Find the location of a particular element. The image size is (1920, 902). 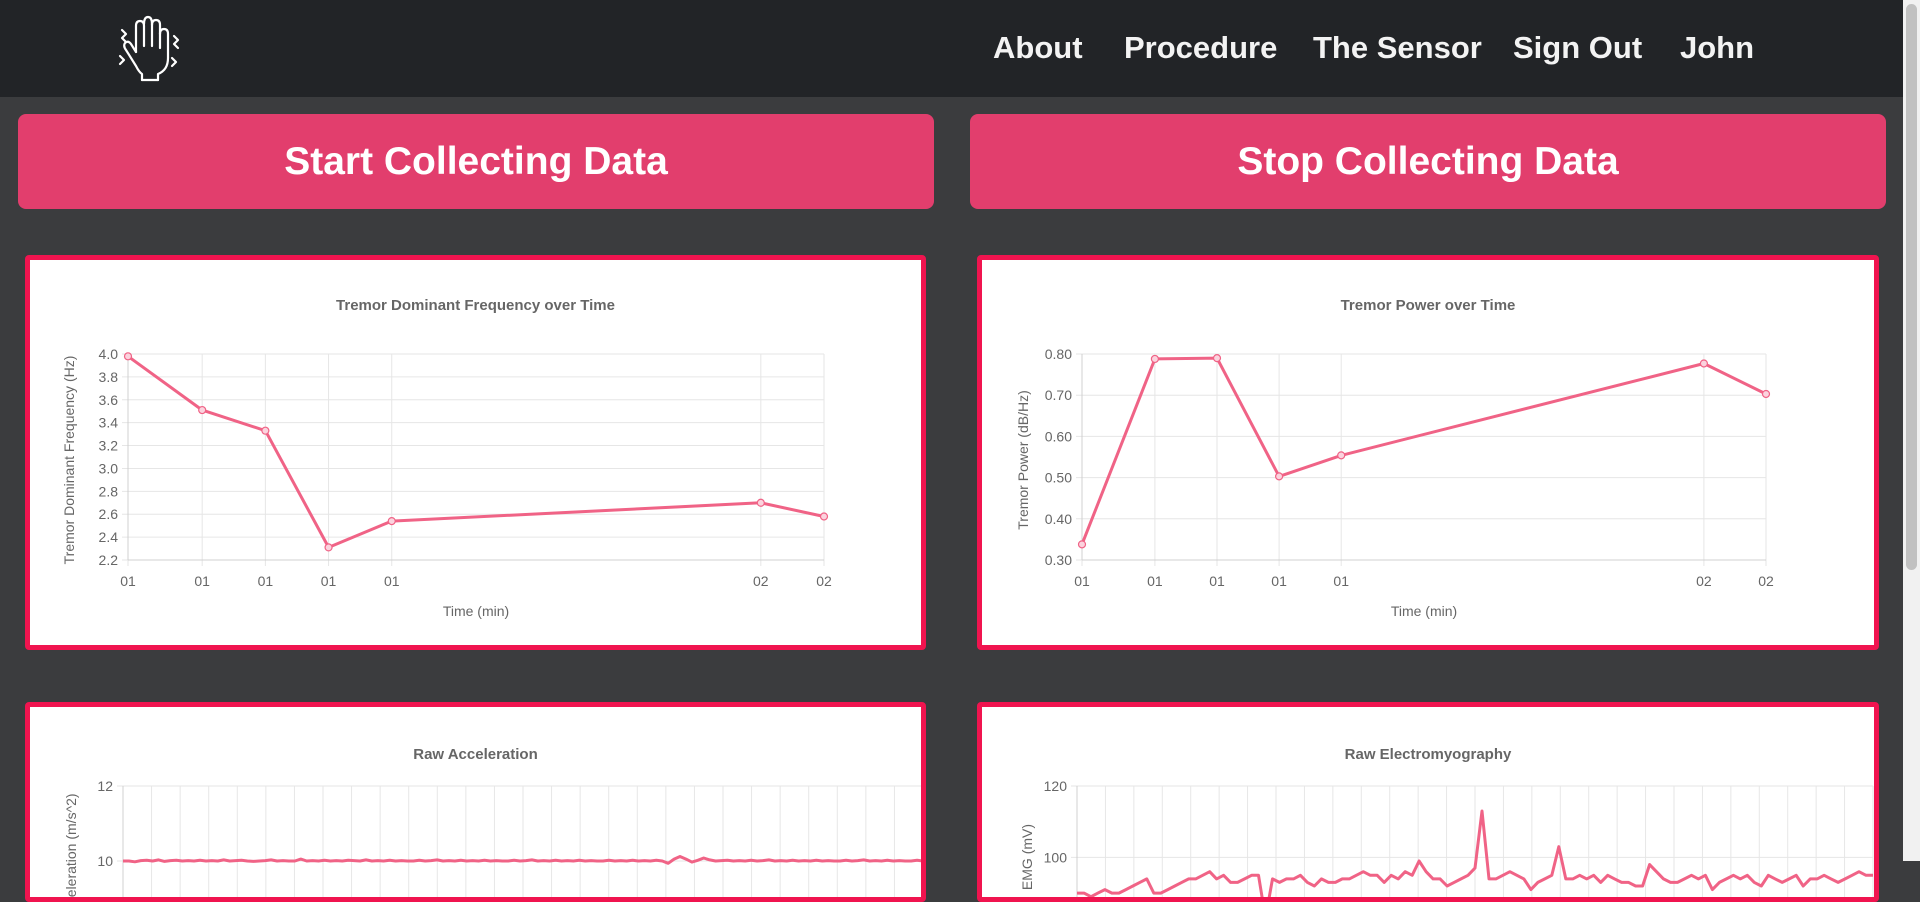

y-tick-label: 2.4 is located at coordinates (109, 537).